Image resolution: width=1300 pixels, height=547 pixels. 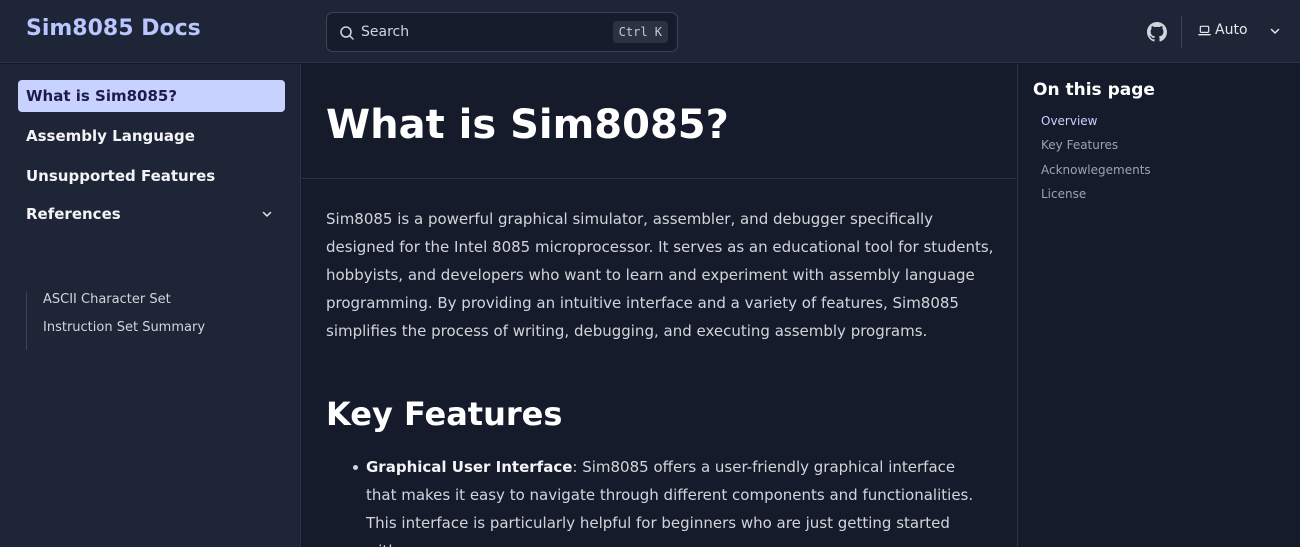 What do you see at coordinates (151, 176) in the screenshot?
I see `sidebar-item-unsupported-features: Unsupported Features` at bounding box center [151, 176].